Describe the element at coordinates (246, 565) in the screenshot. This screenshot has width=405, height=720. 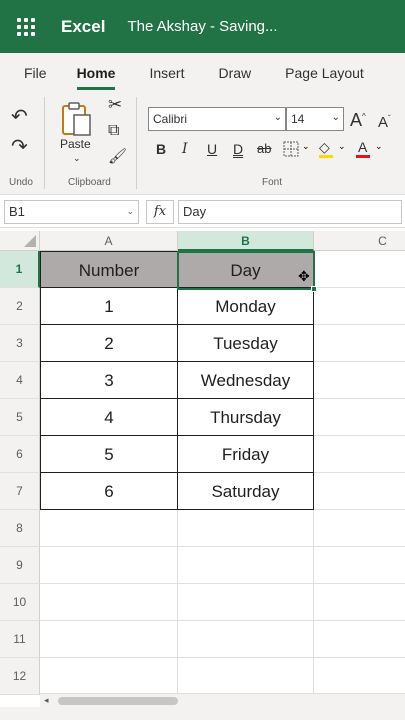
I see `cell-b9` at that location.